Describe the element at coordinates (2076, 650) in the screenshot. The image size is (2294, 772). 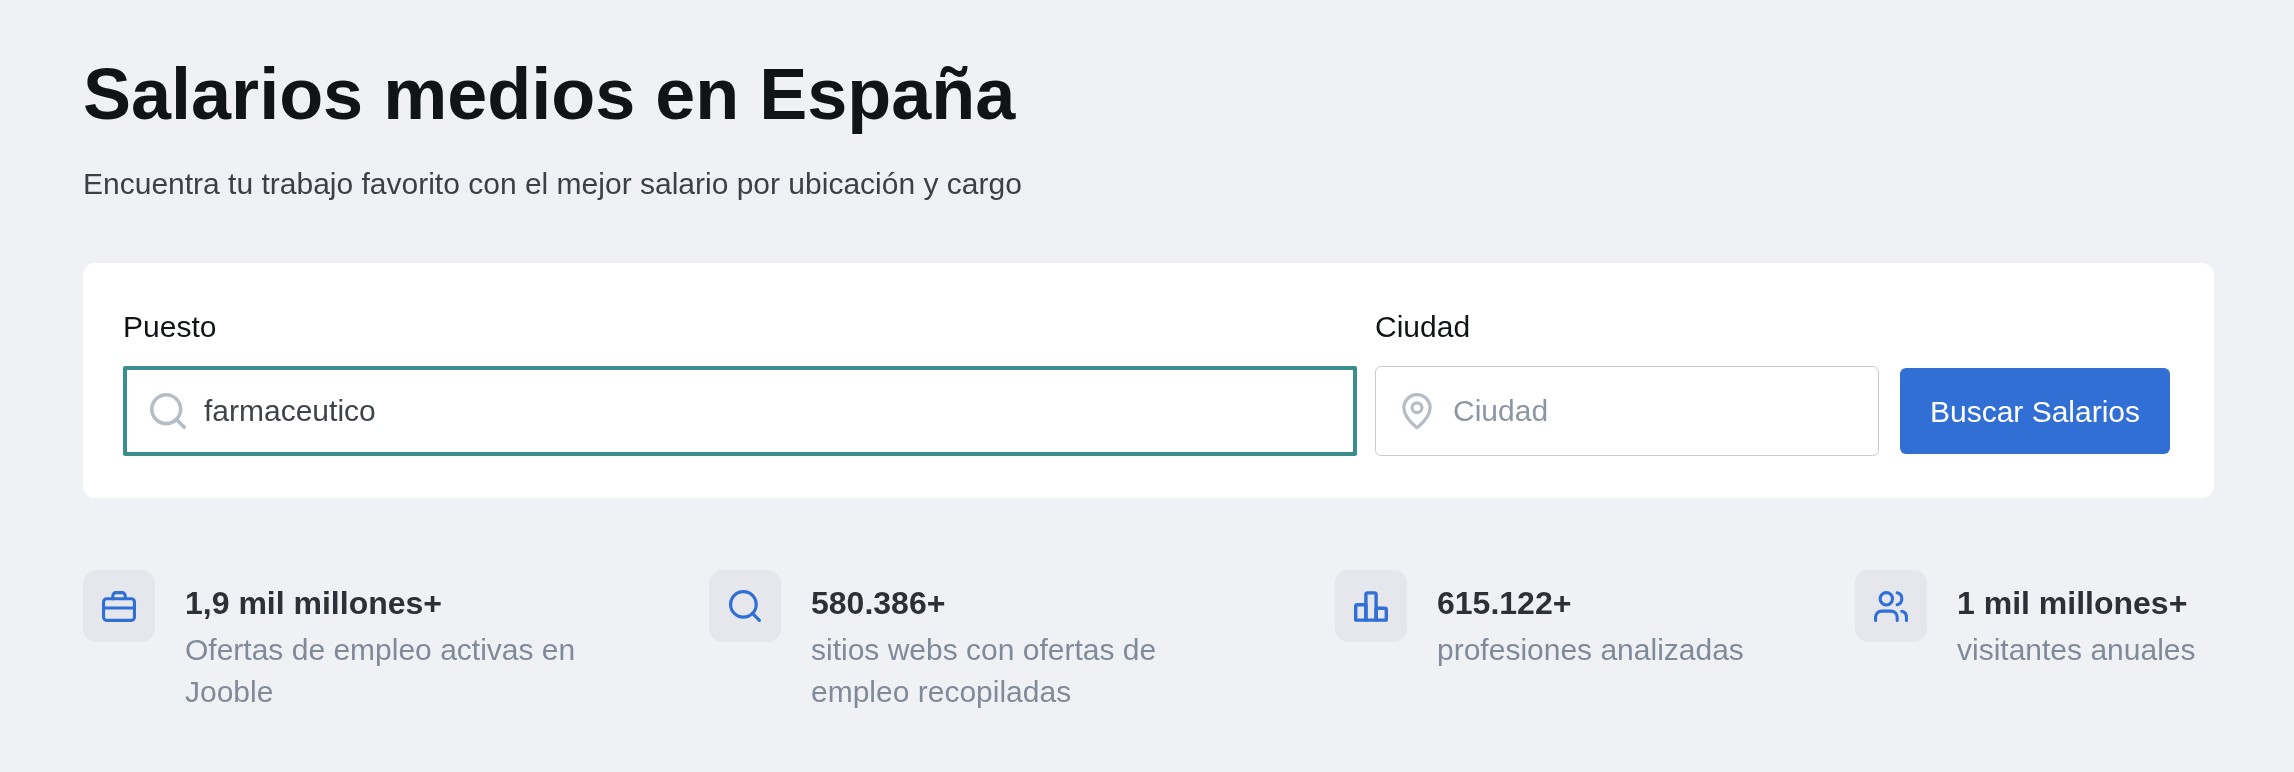
I see `stat-description: visitantes anuales` at that location.